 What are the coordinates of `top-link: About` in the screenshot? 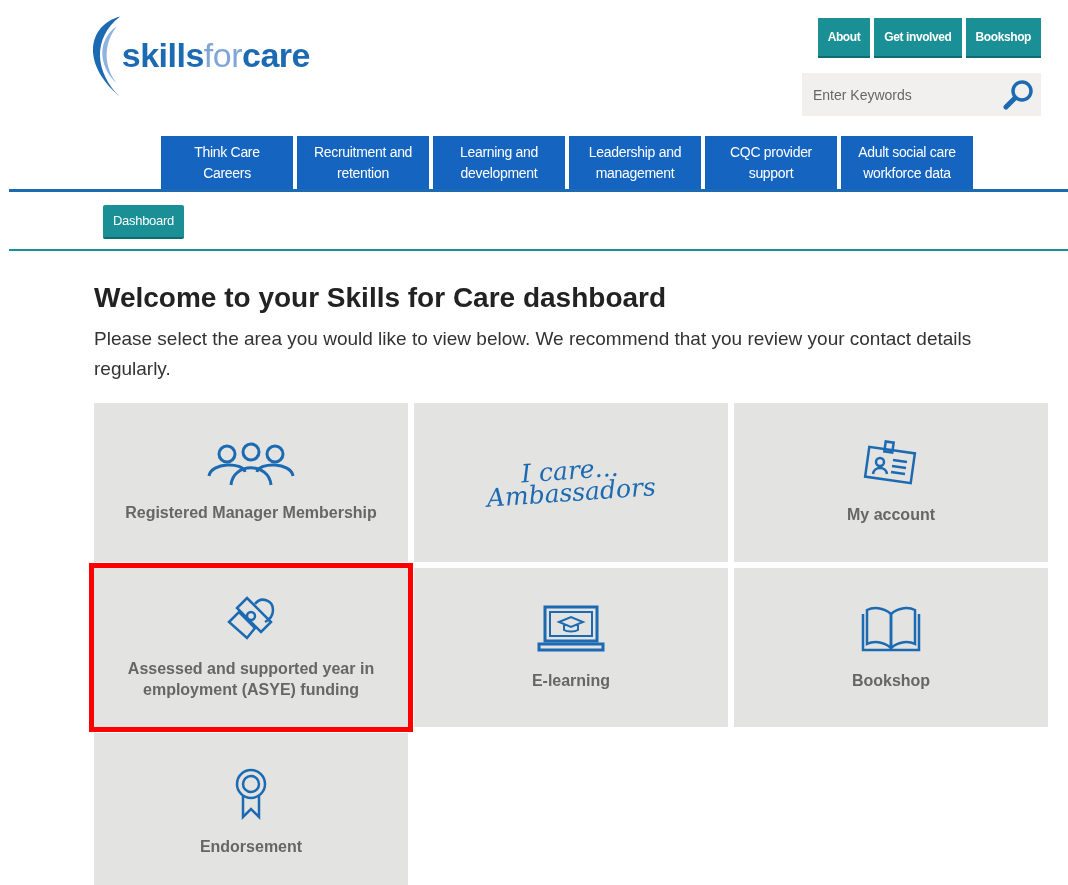 It's located at (844, 38).